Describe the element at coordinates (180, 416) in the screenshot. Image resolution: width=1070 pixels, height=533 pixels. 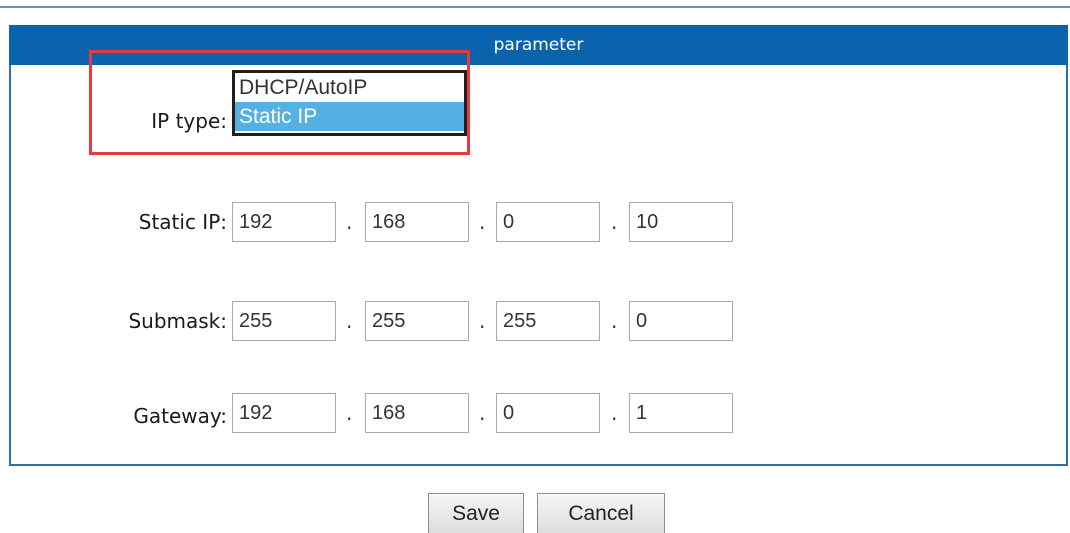
I see `gateway-label: Gateway:` at that location.